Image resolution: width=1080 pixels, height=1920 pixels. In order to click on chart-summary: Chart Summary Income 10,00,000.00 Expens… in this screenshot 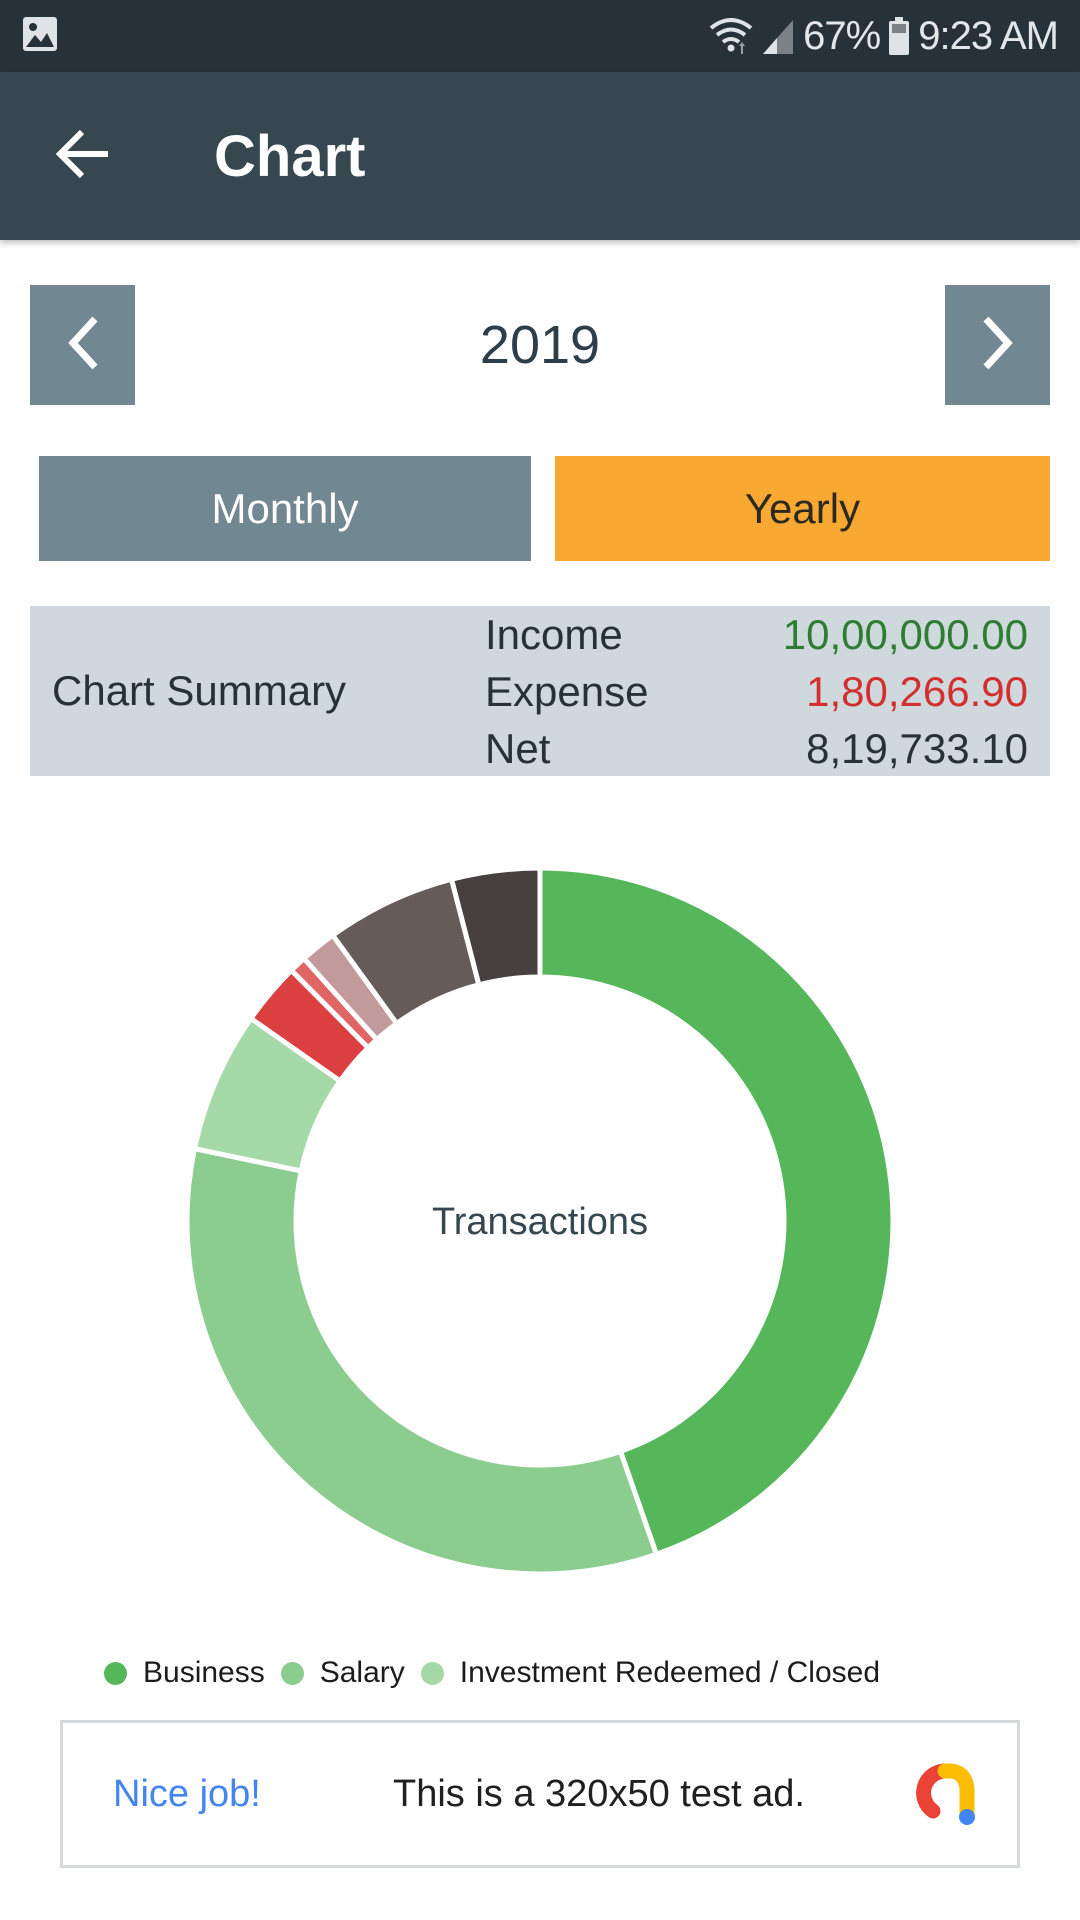, I will do `click(540, 691)`.